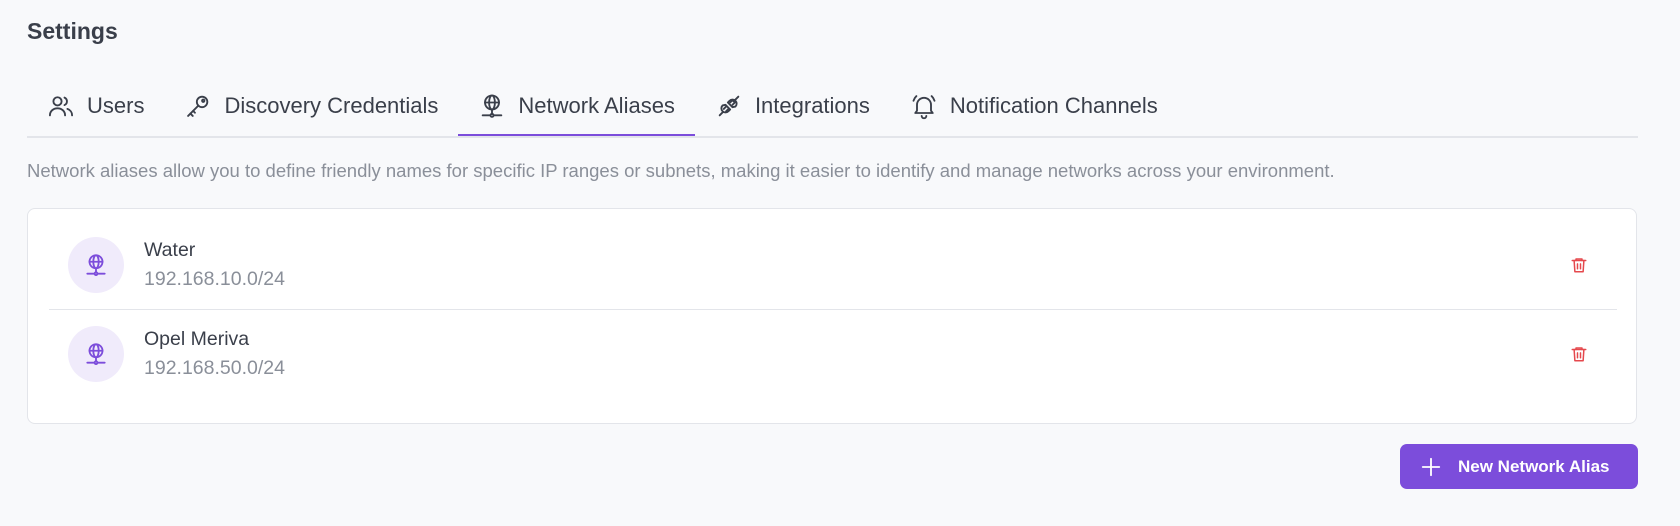  What do you see at coordinates (214, 368) in the screenshot?
I see `alias-subnet: 192.168.50.0/24` at bounding box center [214, 368].